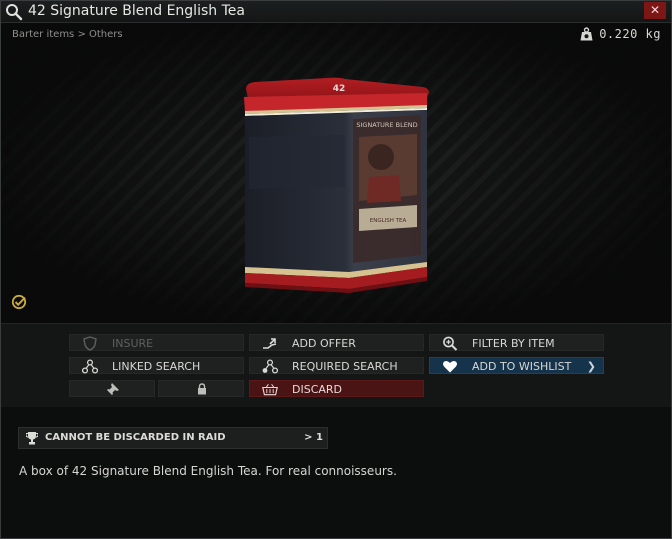 This screenshot has width=672, height=539. Describe the element at coordinates (655, 10) in the screenshot. I see `close-button: ✕` at that location.